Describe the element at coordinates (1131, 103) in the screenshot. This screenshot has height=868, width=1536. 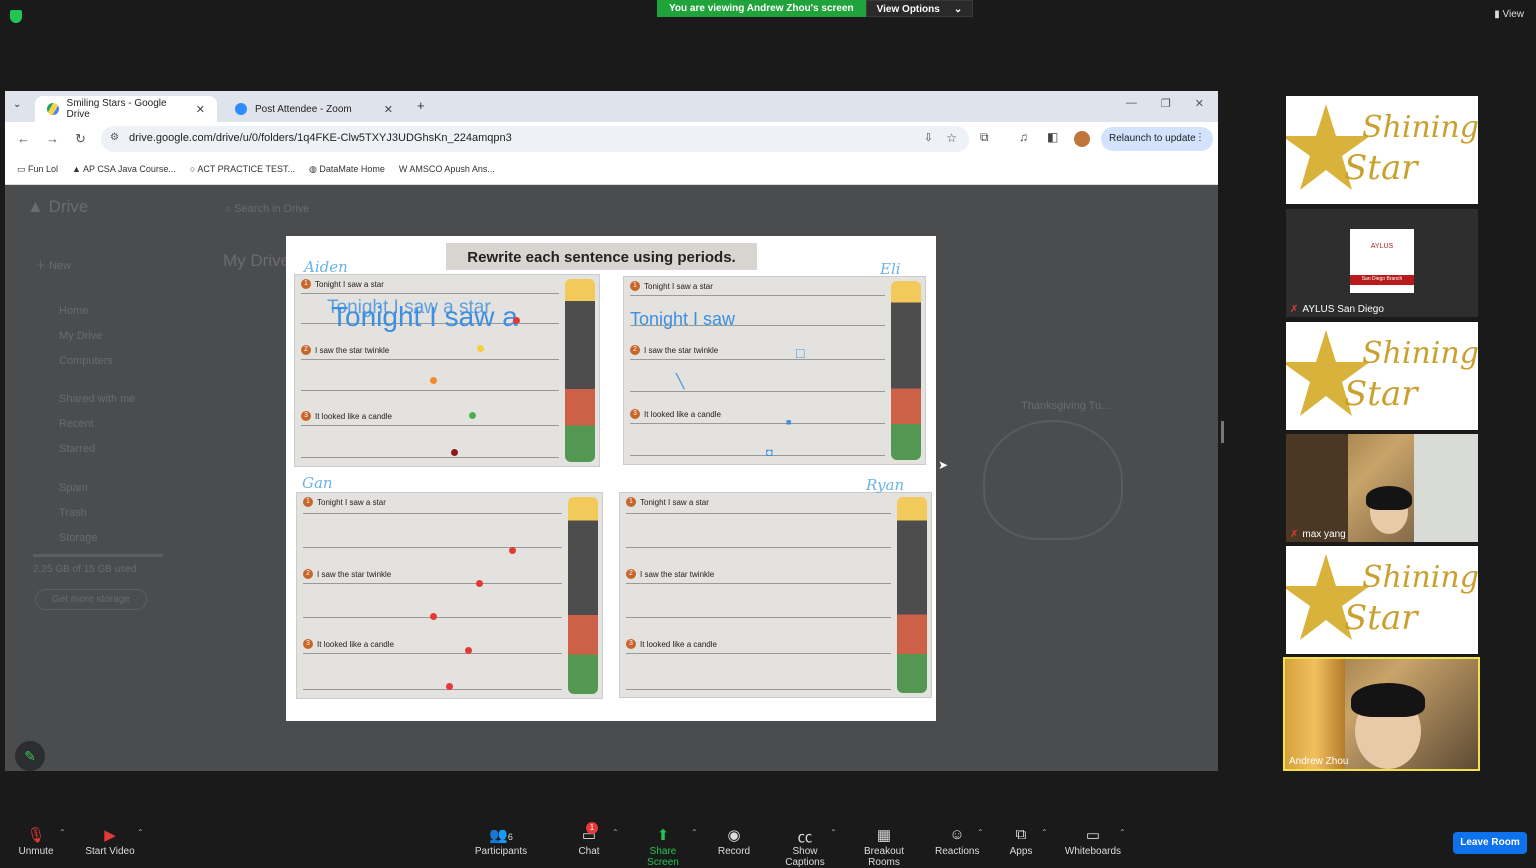
I see `minimize-icon: —` at that location.